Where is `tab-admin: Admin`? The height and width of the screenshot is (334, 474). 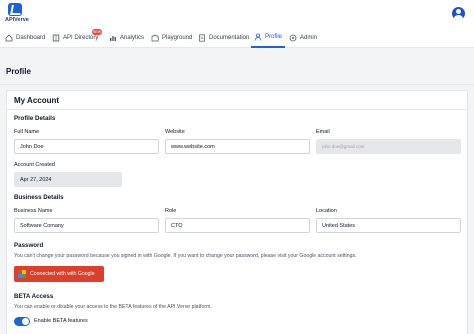 tab-admin: Admin is located at coordinates (303, 38).